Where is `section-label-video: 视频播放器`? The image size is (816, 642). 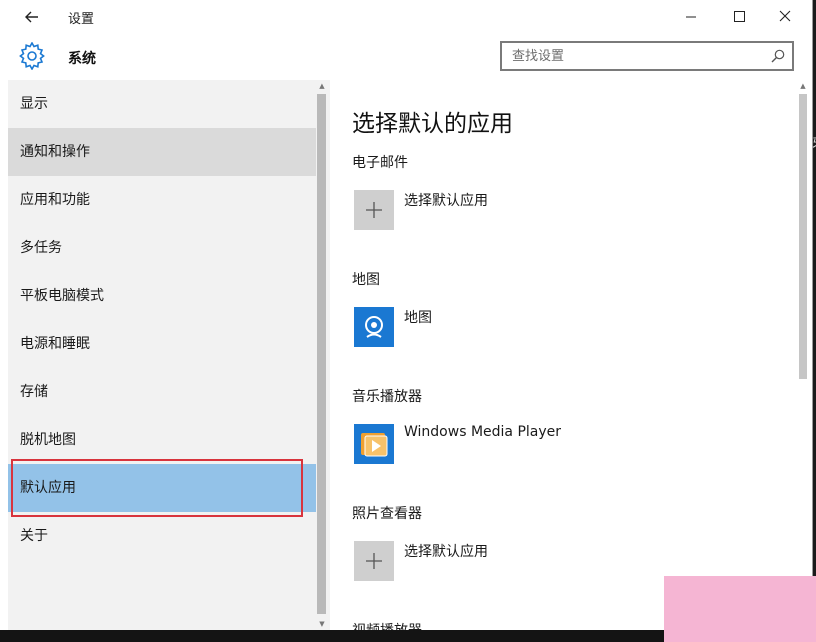 section-label-video: 视频播放器 is located at coordinates (387, 625).